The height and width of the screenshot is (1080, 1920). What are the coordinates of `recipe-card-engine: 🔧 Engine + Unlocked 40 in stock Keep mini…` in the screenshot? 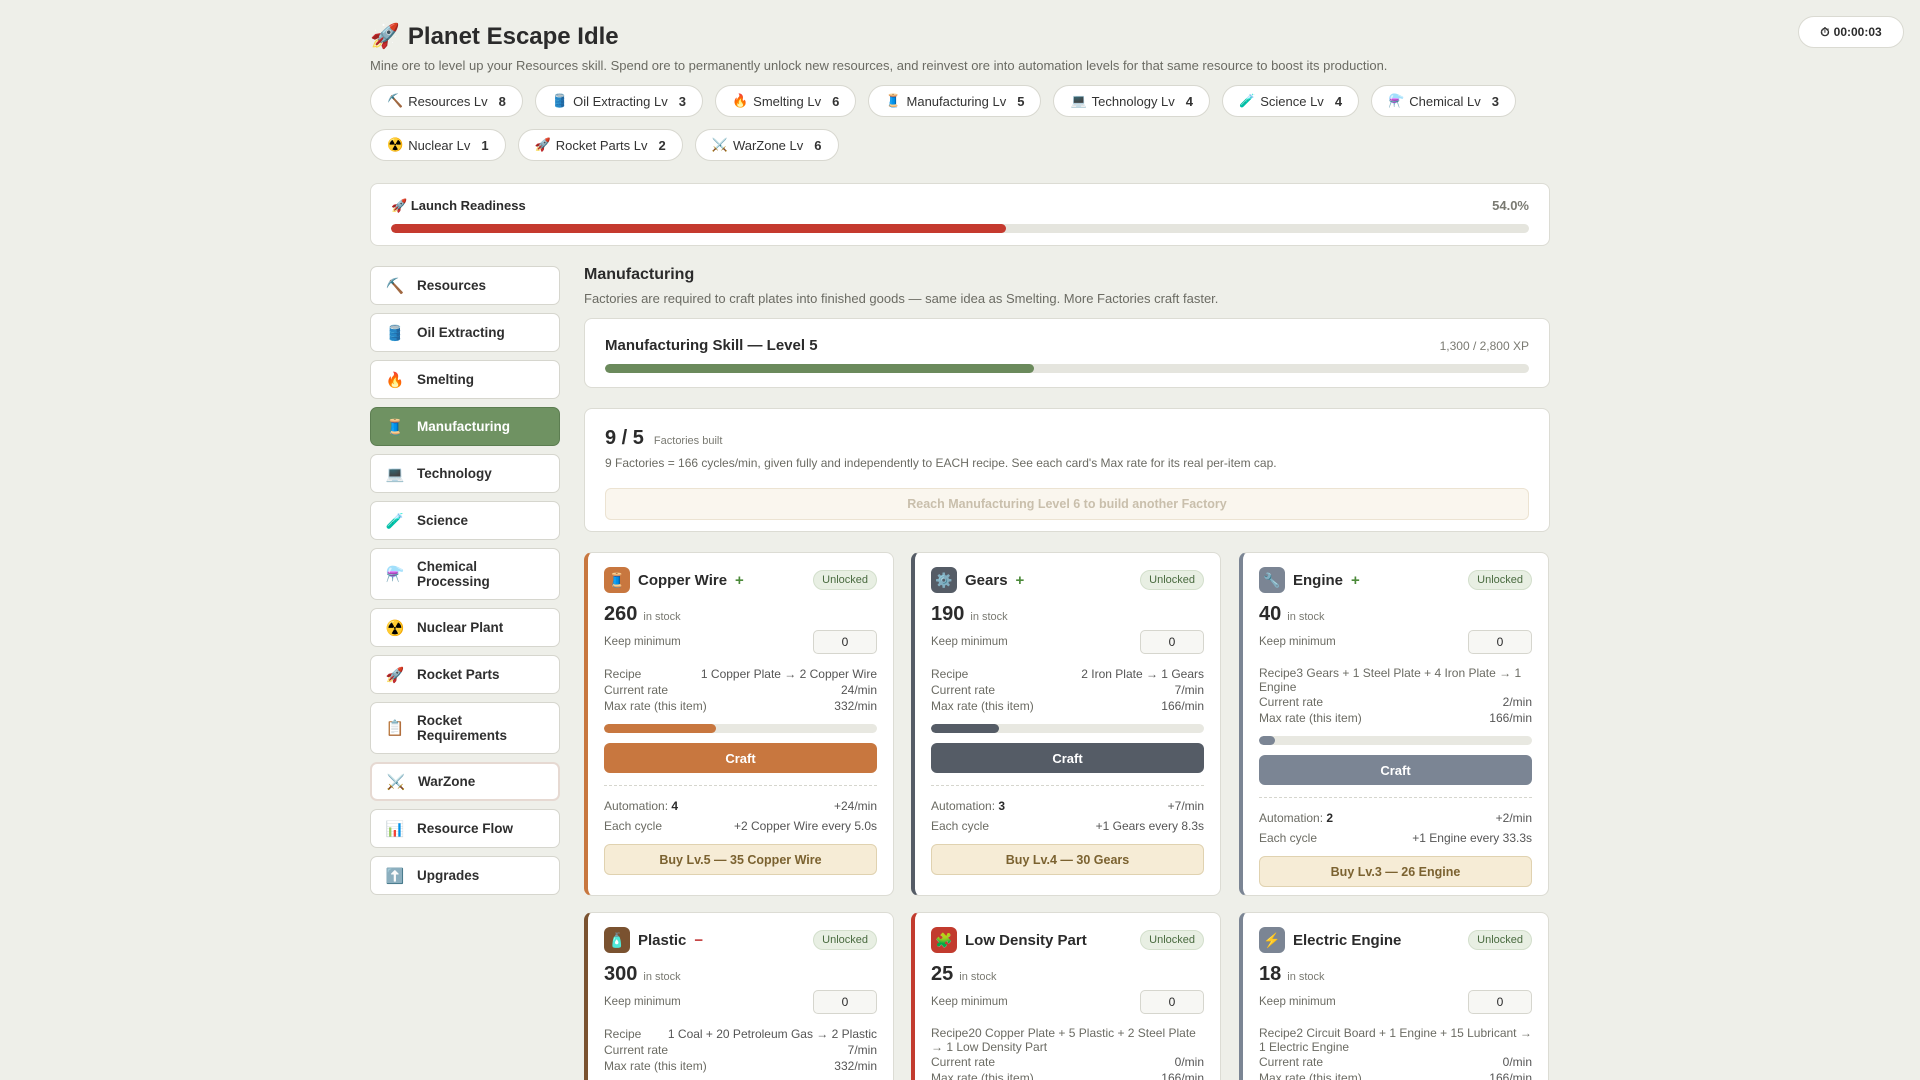 It's located at (1394, 724).